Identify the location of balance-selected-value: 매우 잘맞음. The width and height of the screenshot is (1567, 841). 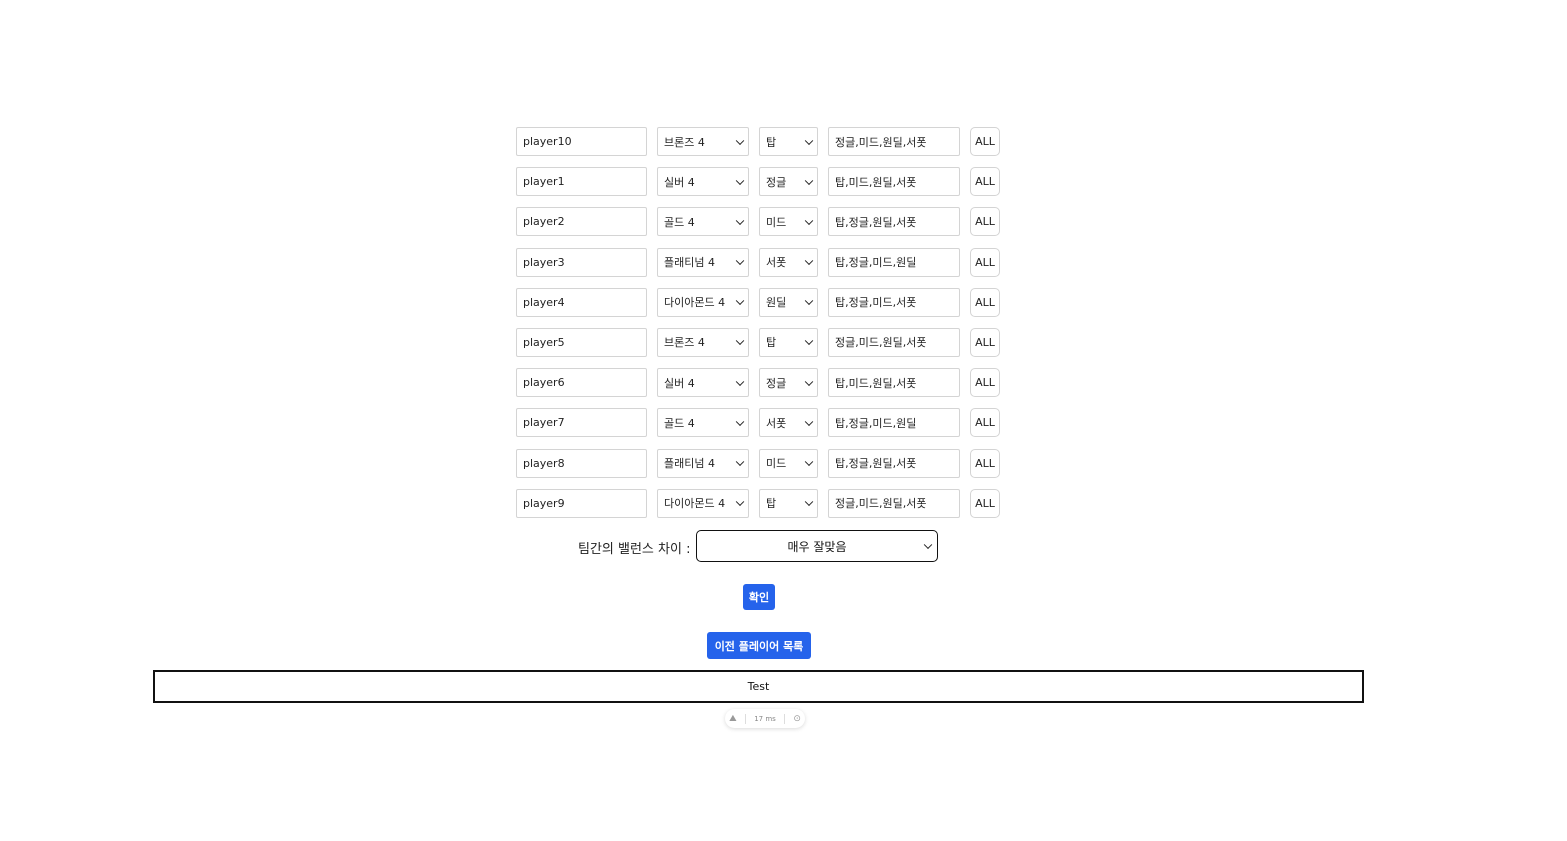
(817, 546).